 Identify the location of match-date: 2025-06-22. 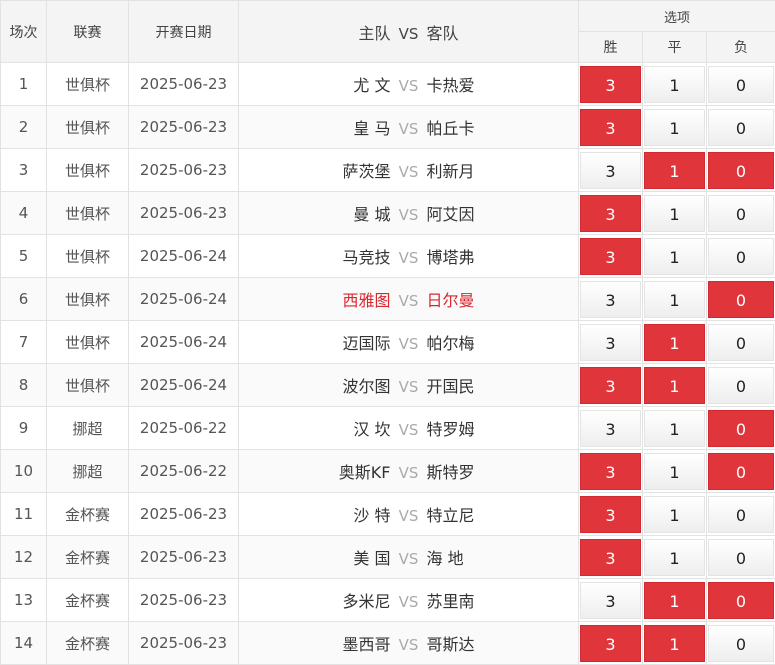
(184, 471).